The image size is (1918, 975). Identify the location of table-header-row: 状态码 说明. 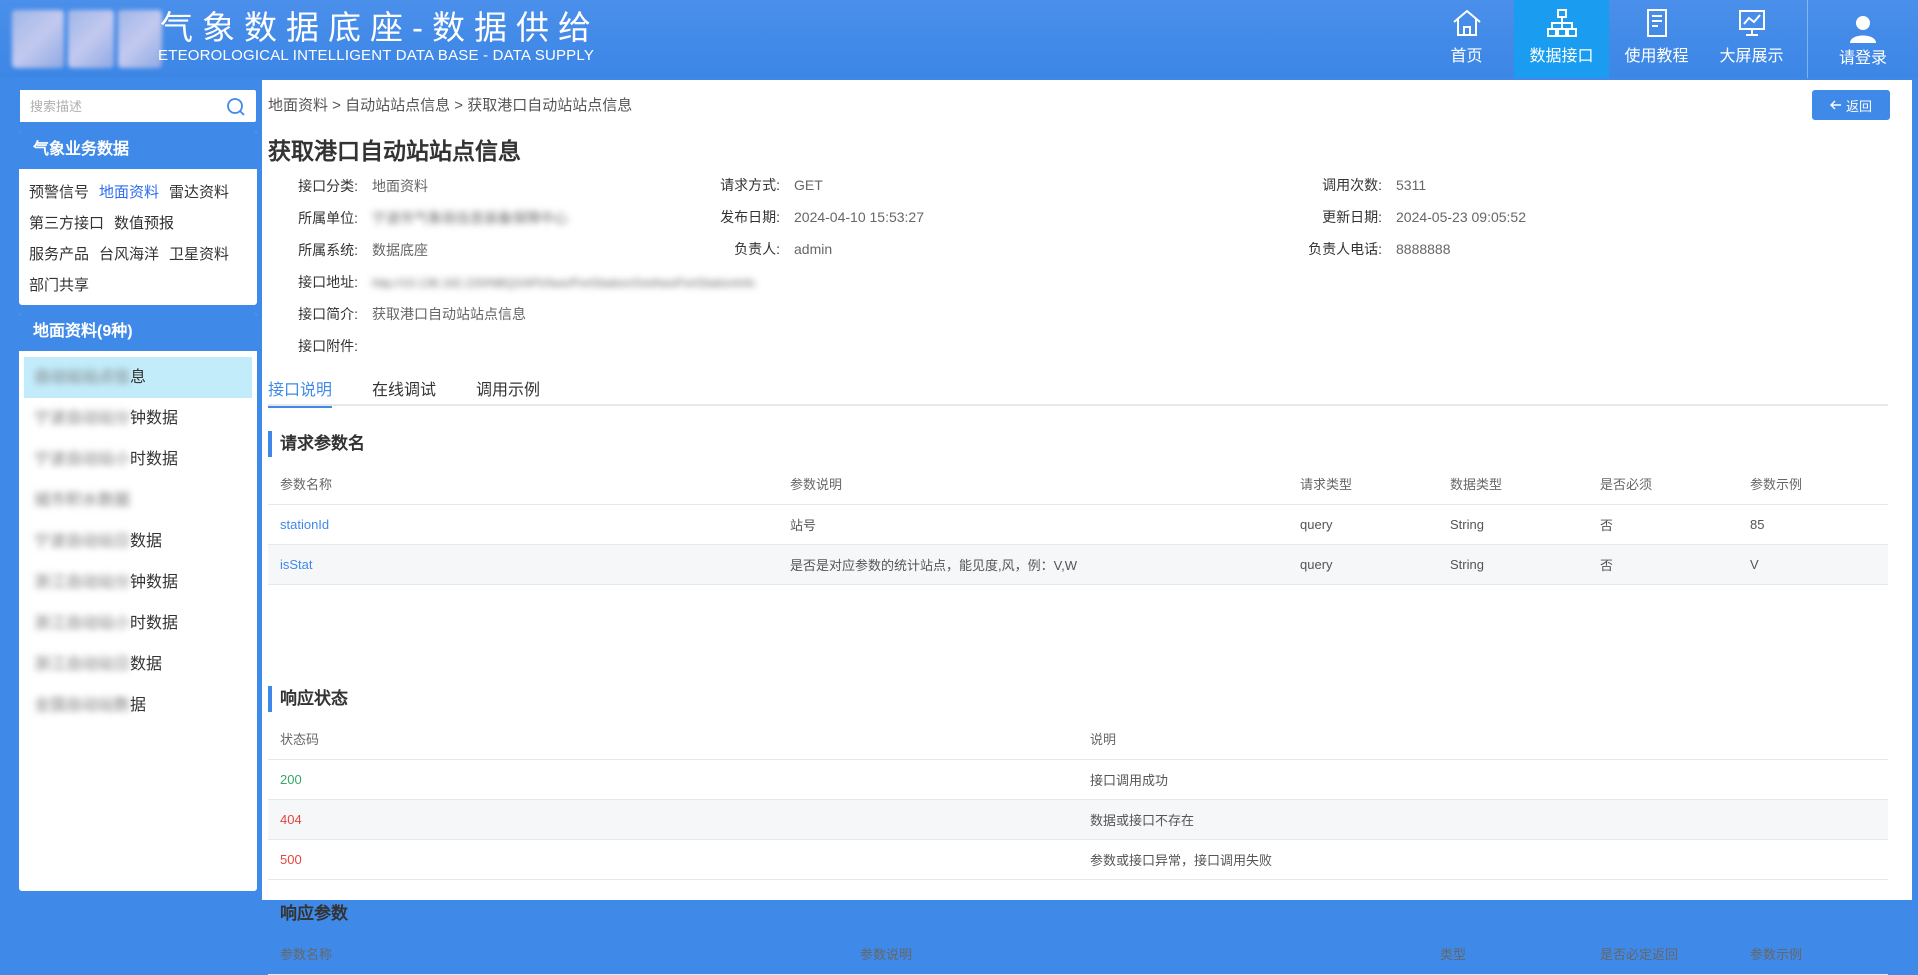
(1078, 739).